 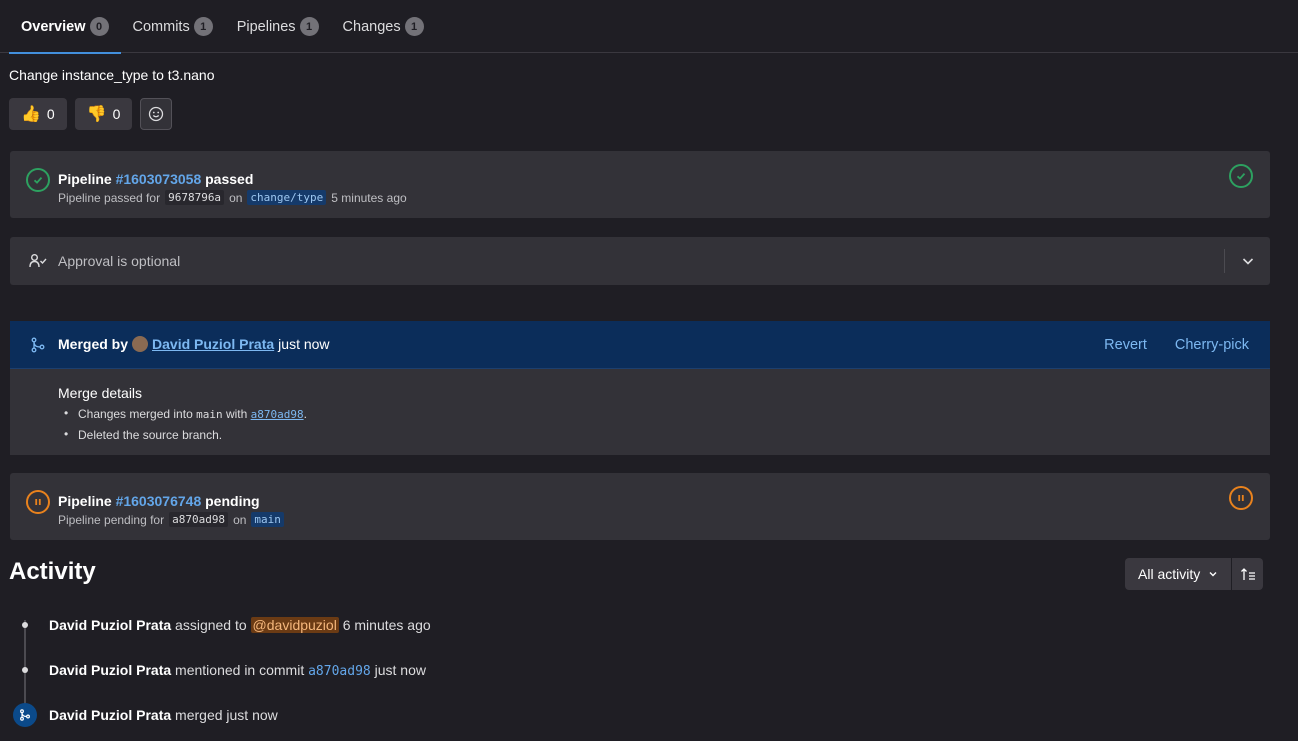 I want to click on activity-item: David Puziol Prata merged just now, so click(x=163, y=715).